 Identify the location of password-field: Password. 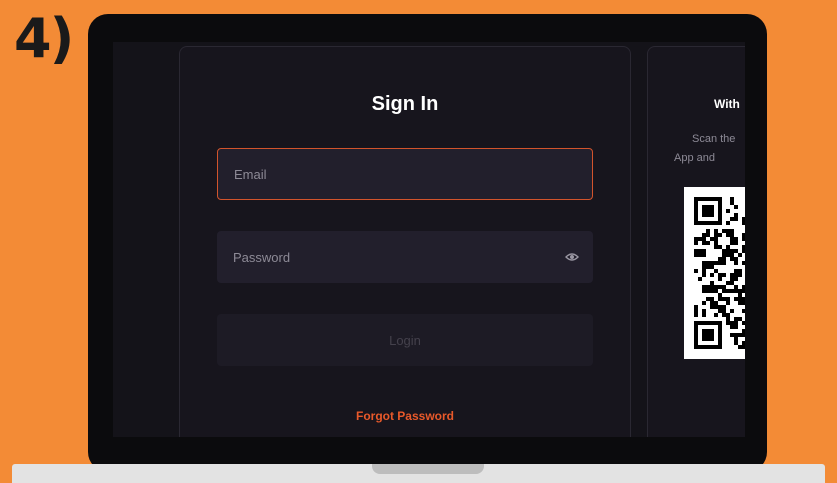
(405, 257).